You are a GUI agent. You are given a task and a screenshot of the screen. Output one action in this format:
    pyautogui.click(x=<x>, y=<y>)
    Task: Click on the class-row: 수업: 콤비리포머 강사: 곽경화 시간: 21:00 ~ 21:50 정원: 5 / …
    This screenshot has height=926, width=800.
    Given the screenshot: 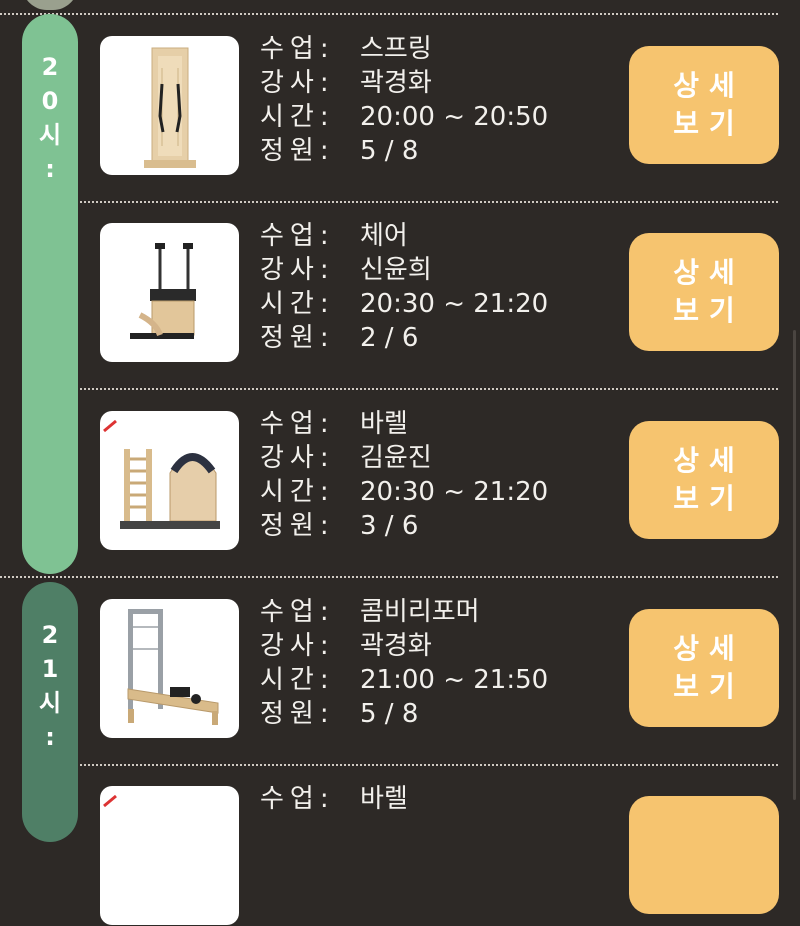 What is the action you would take?
    pyautogui.click(x=440, y=668)
    